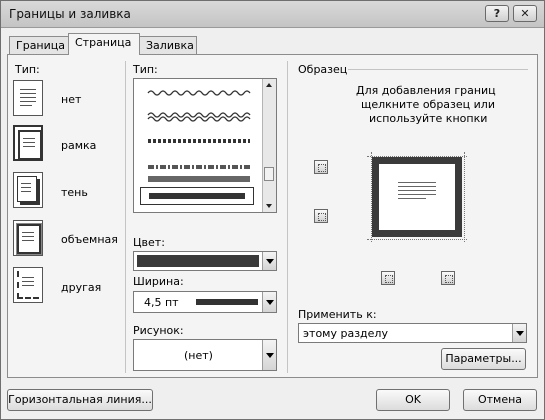 Image resolution: width=545 pixels, height=420 pixels. I want to click on tab-page-border: Страница, so click(104, 44).